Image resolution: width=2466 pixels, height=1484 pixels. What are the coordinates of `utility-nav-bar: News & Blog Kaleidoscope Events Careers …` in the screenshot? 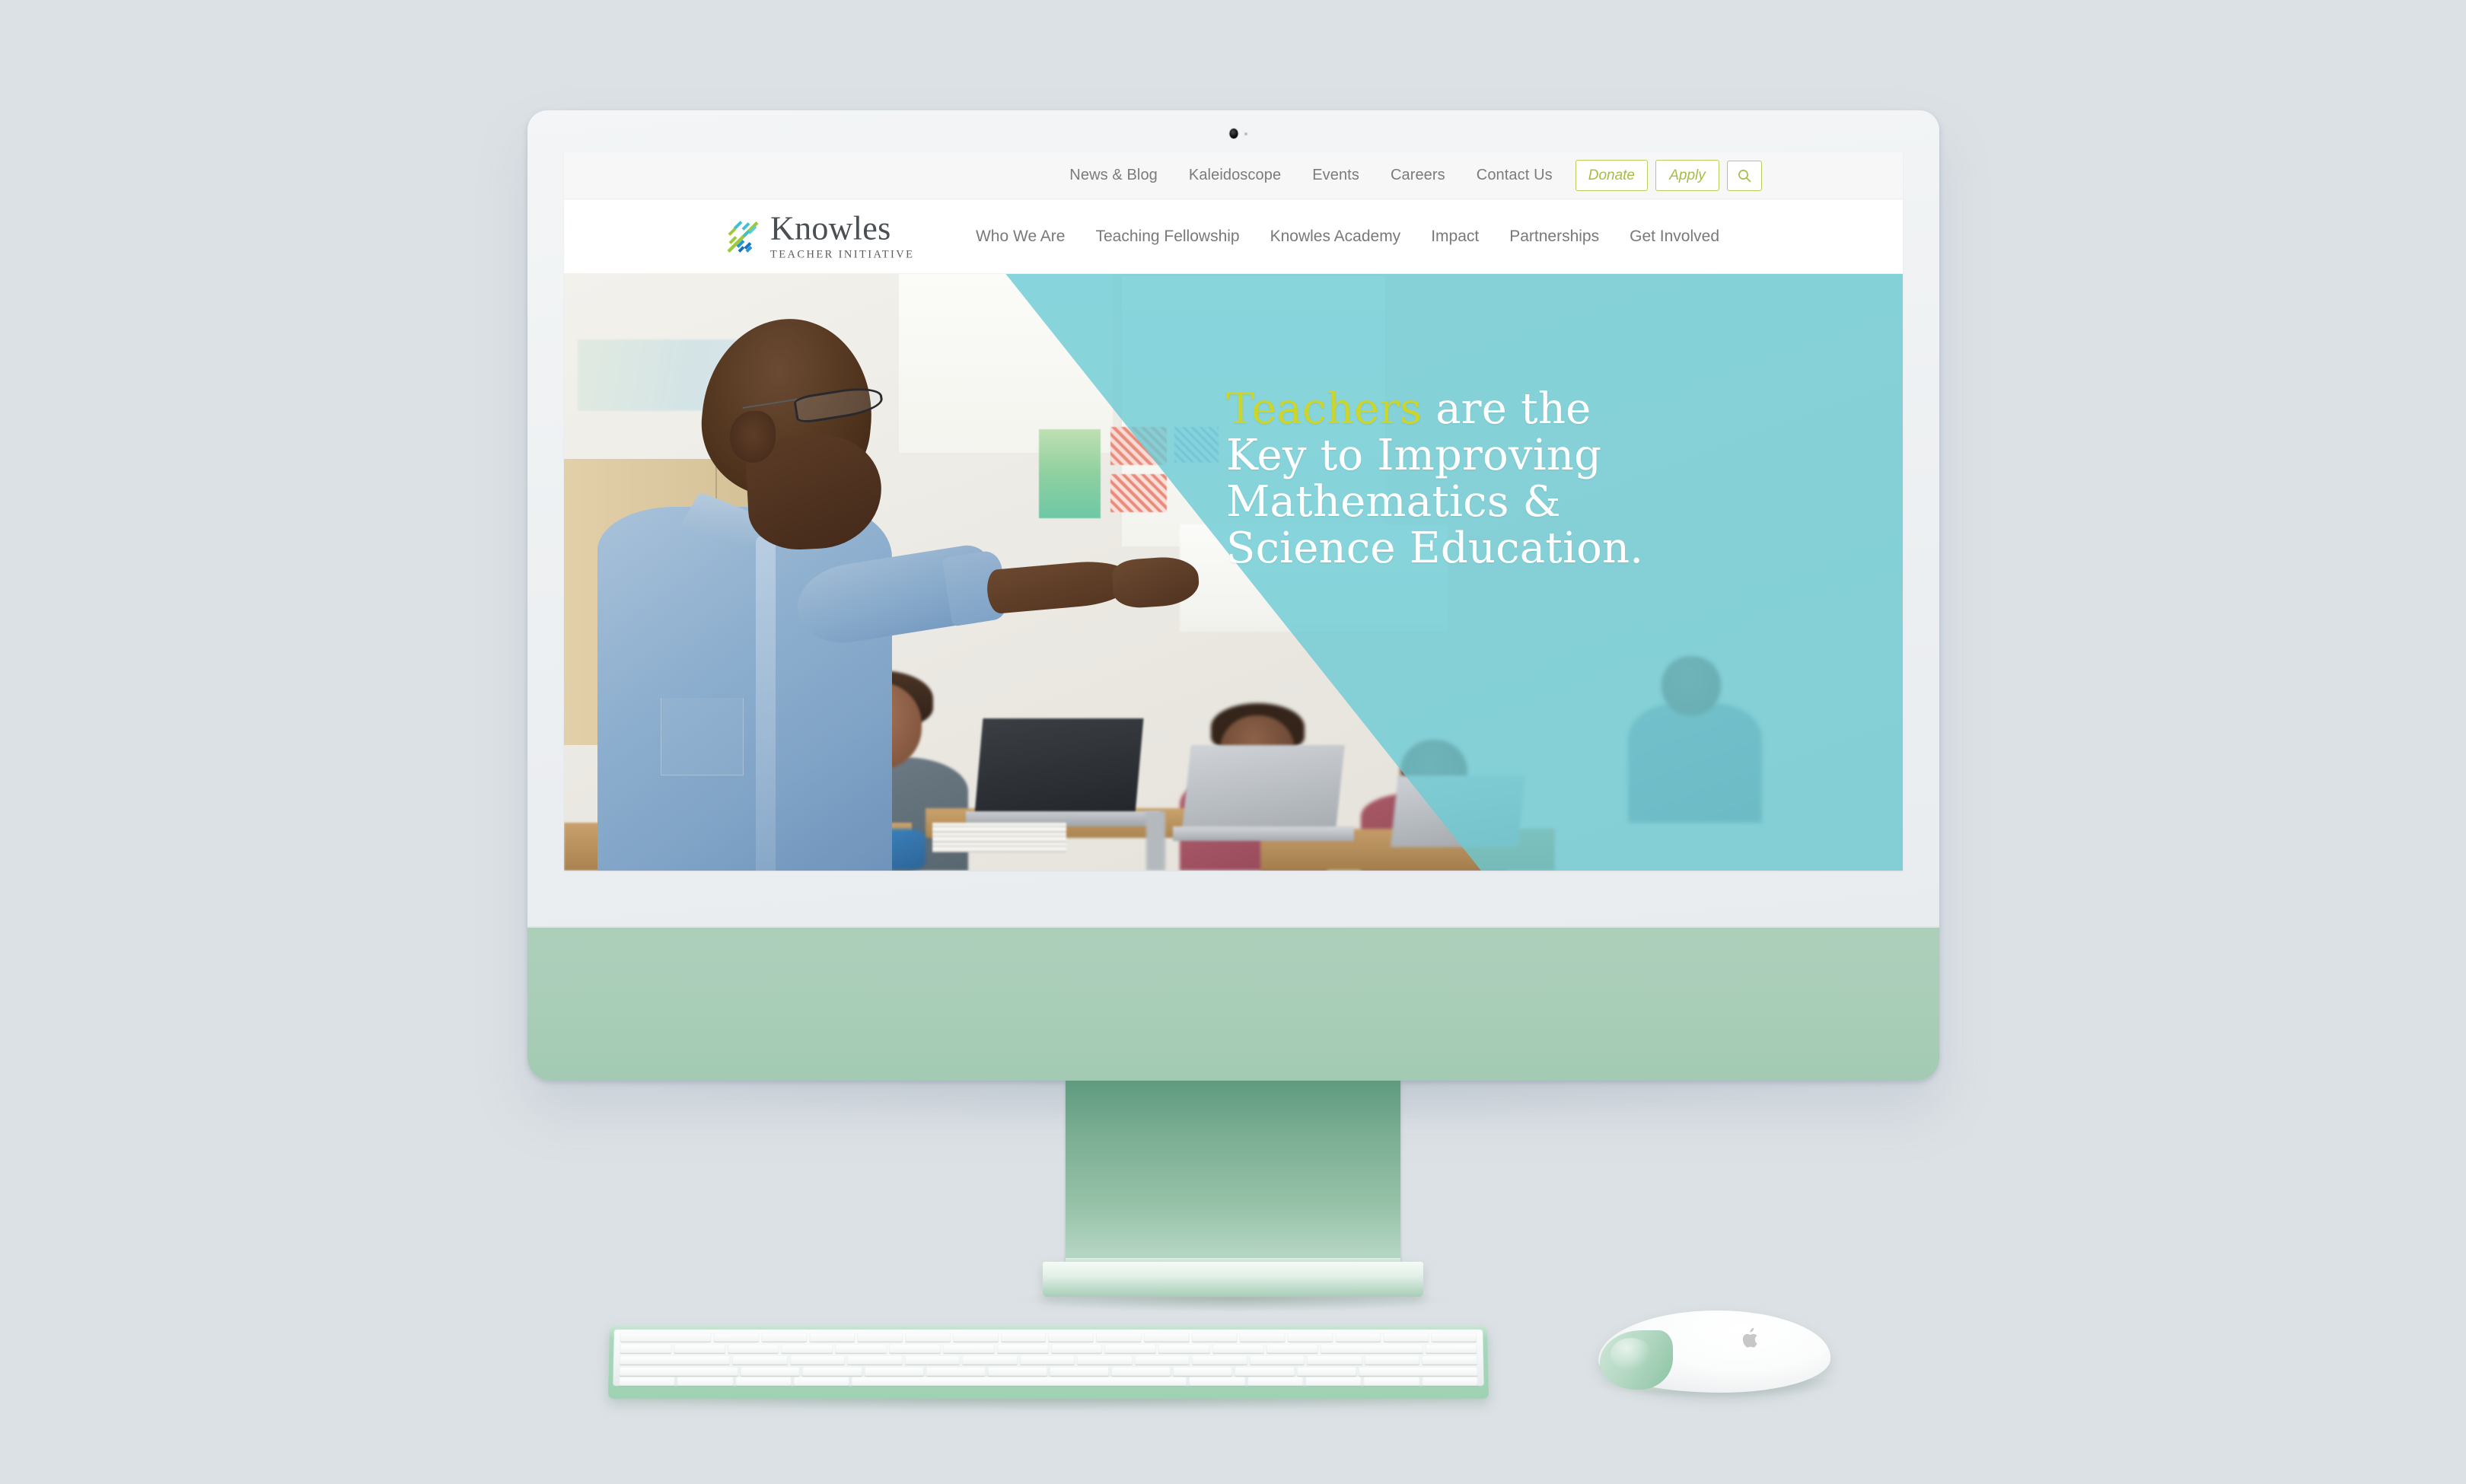 It's located at (1233, 175).